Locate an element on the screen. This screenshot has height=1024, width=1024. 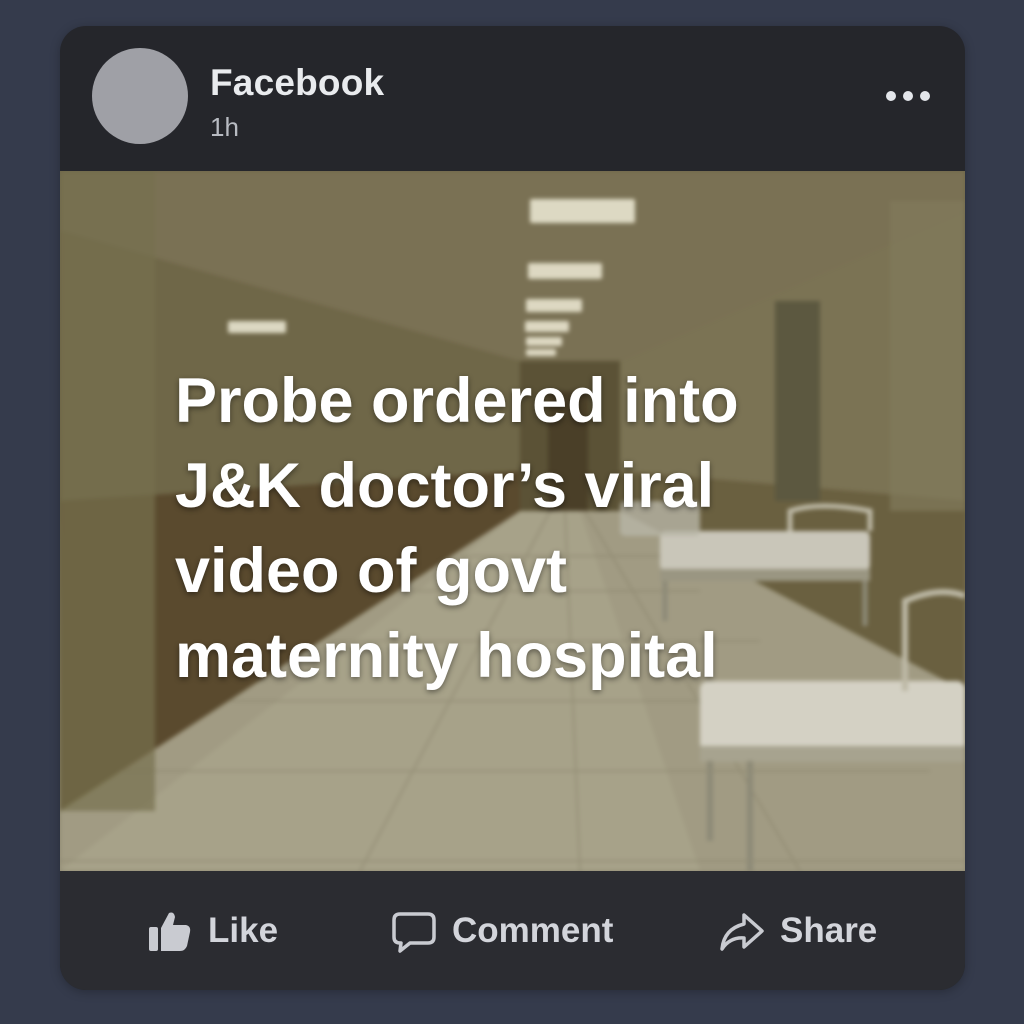
share-arrow-icon is located at coordinates (742, 931).